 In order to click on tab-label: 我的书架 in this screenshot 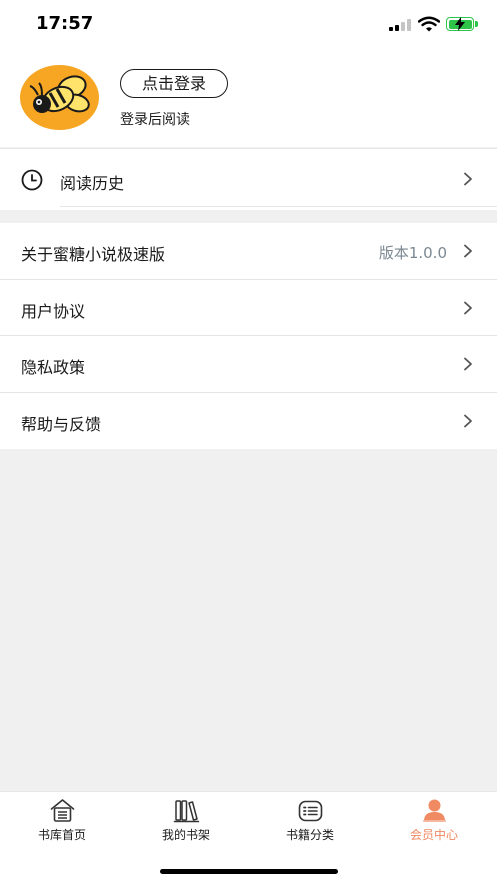, I will do `click(185, 835)`.